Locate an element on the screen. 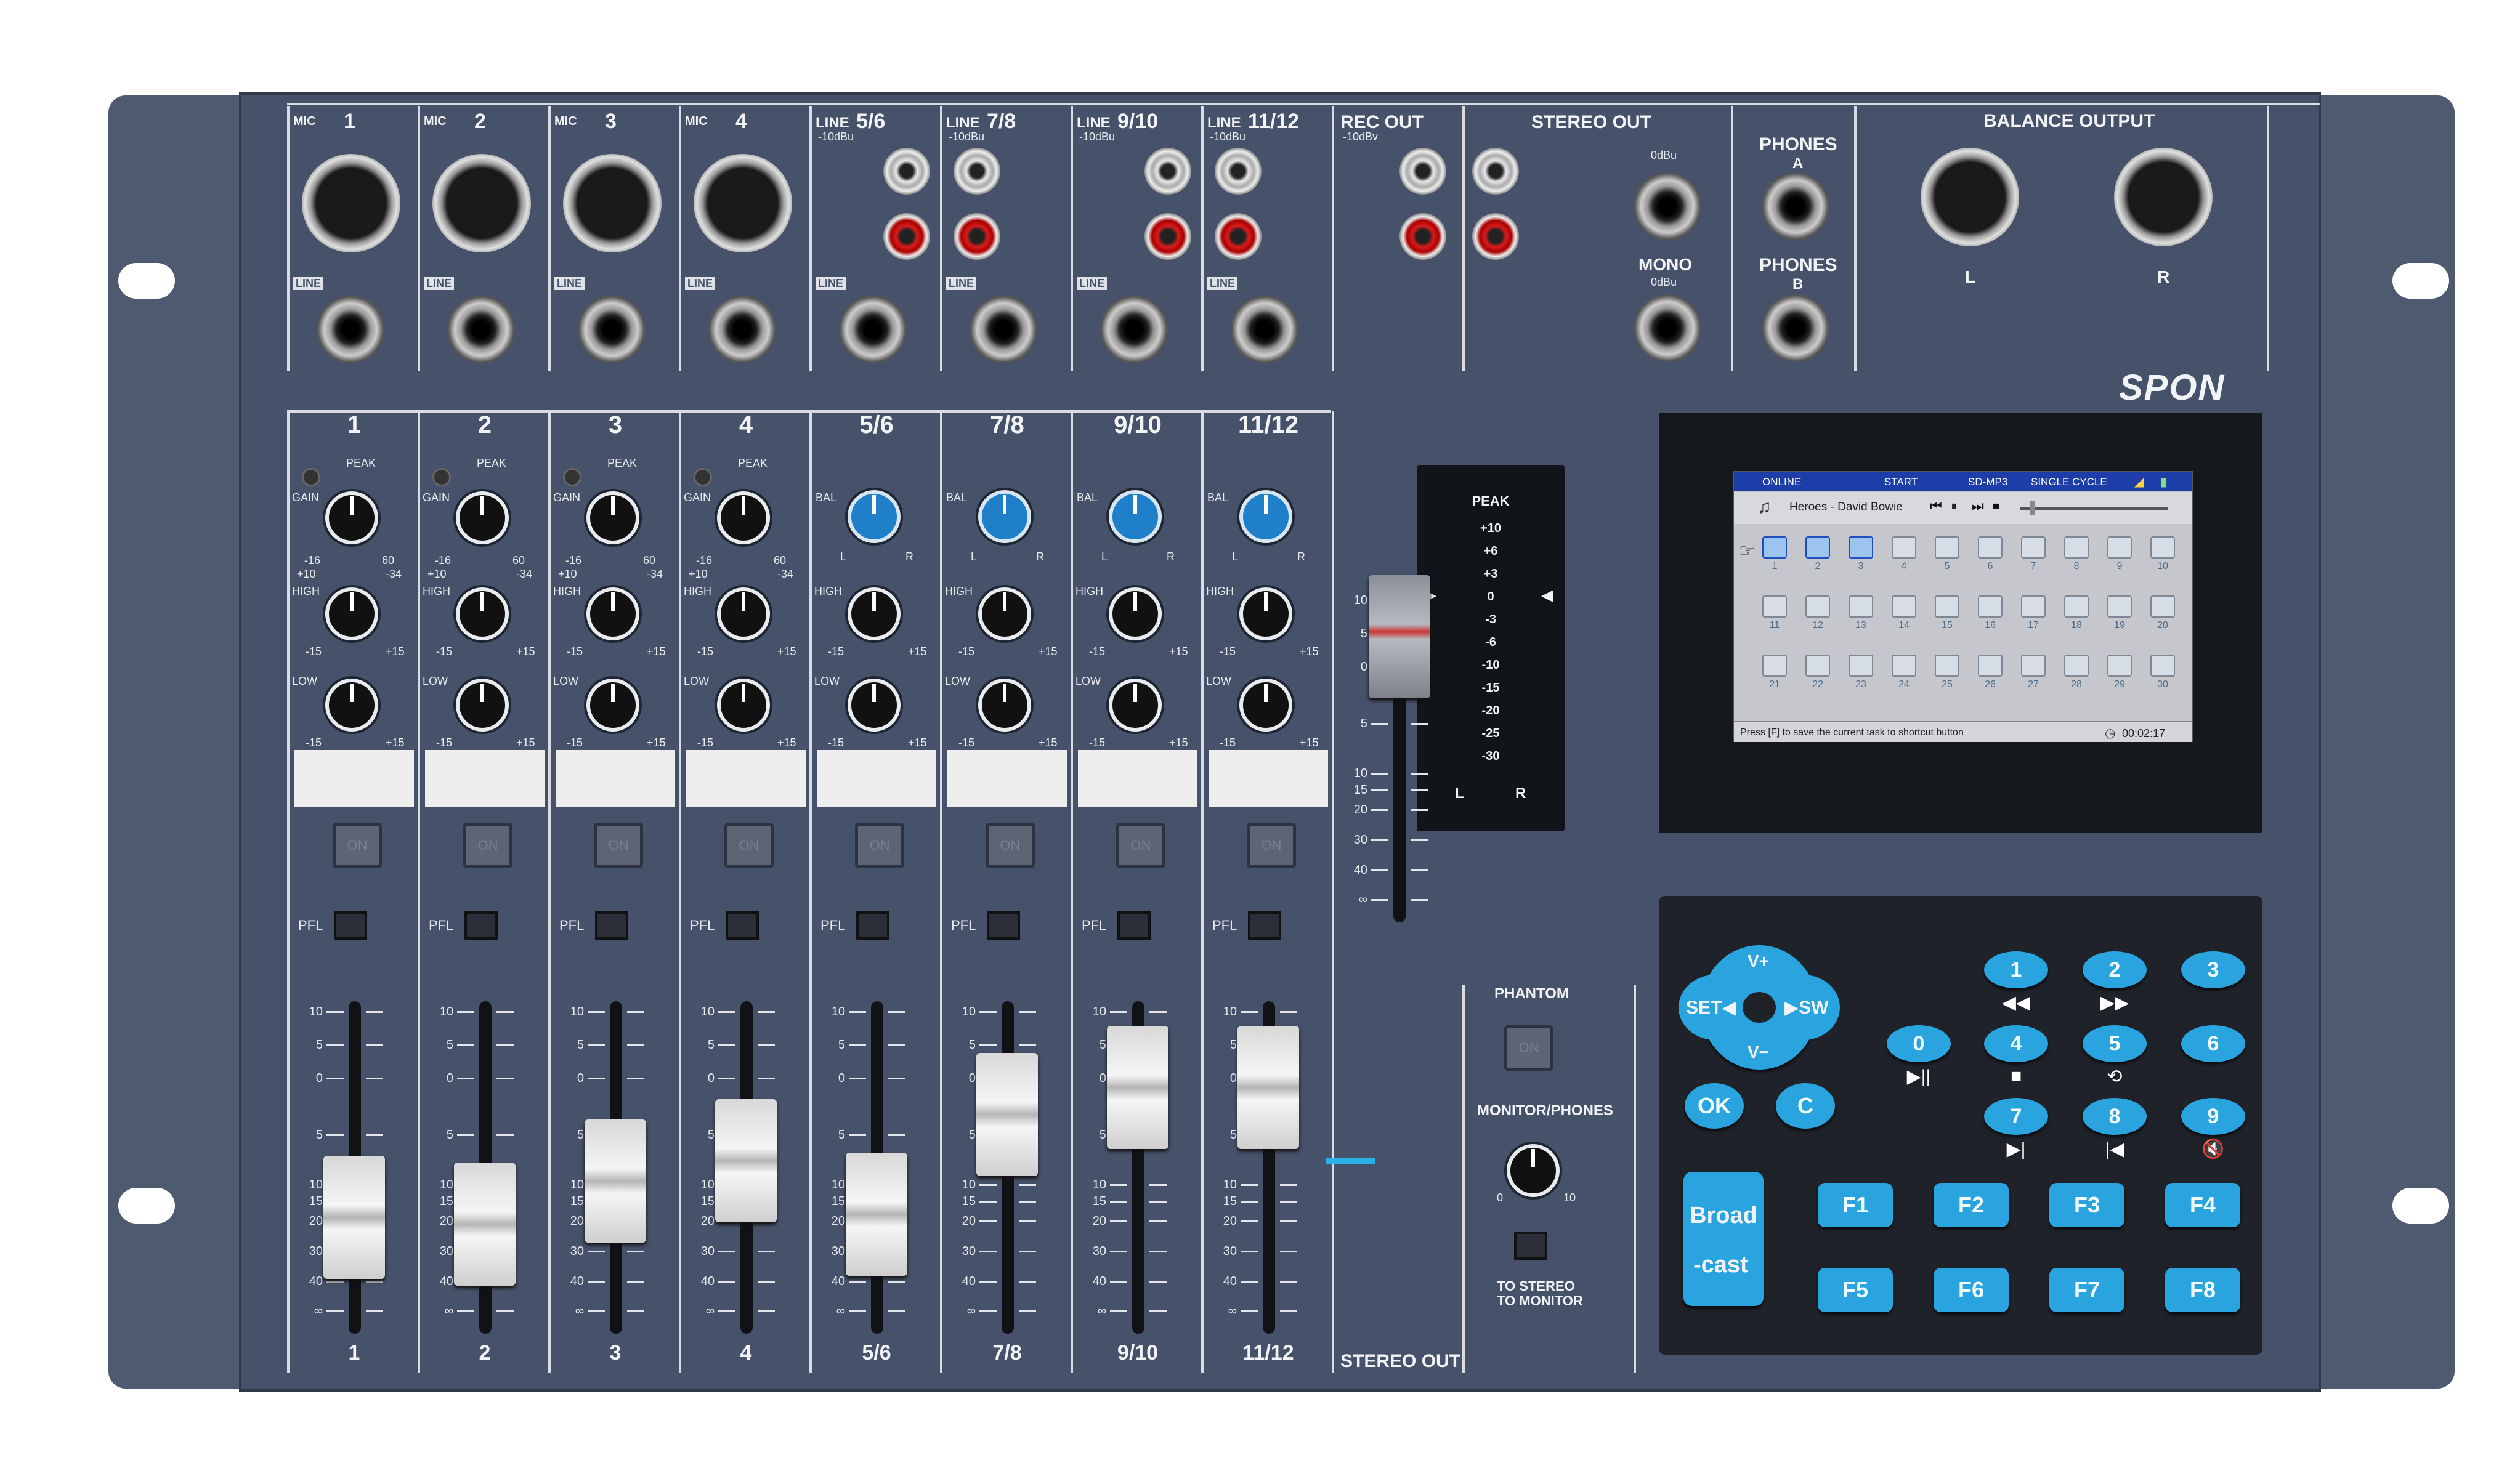  number-key: 2 is located at coordinates (2115, 969).